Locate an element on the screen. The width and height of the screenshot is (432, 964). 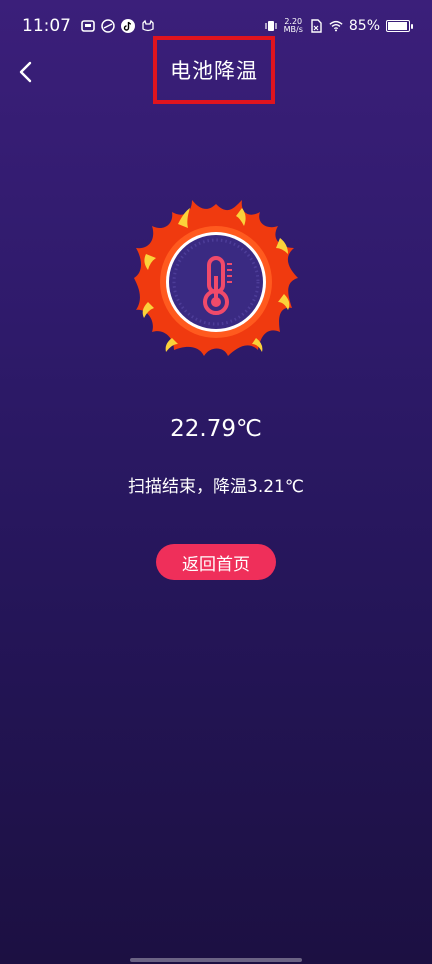
cooling-illustration is located at coordinates (216, 278).